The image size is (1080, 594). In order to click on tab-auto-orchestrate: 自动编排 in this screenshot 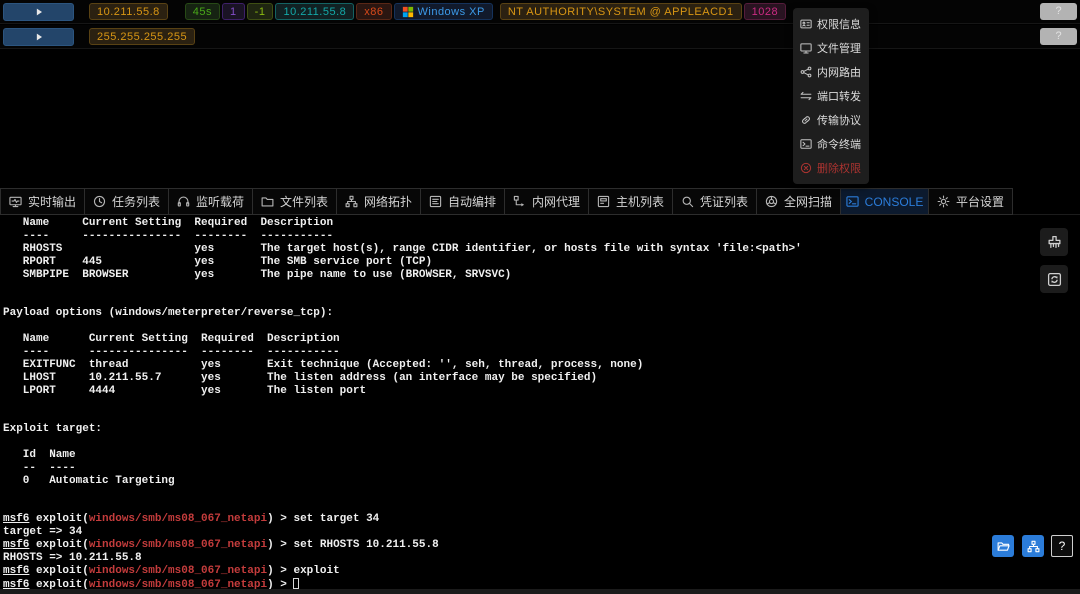, I will do `click(462, 201)`.